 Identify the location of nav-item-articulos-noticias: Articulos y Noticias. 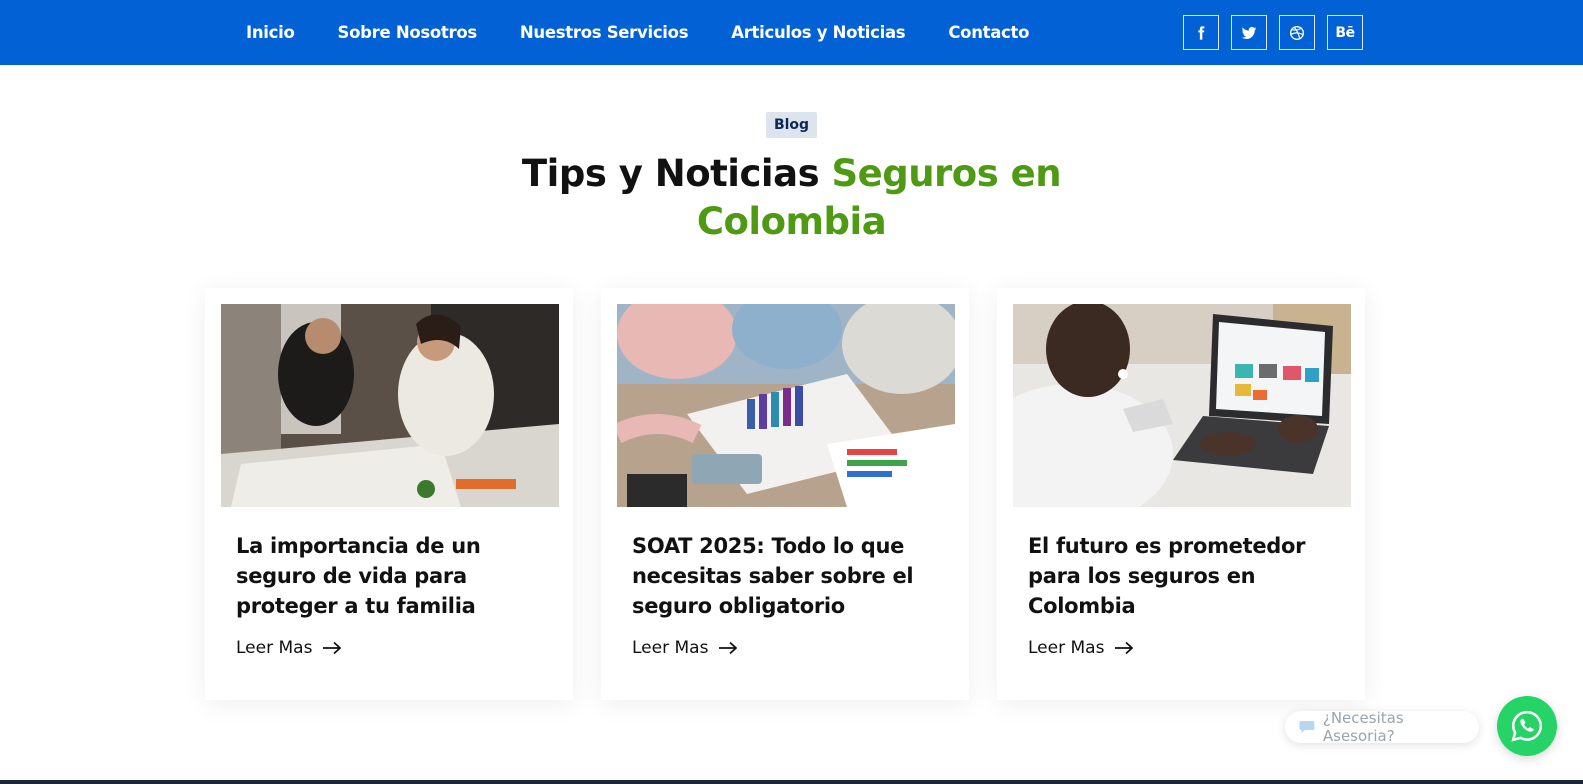
(818, 32).